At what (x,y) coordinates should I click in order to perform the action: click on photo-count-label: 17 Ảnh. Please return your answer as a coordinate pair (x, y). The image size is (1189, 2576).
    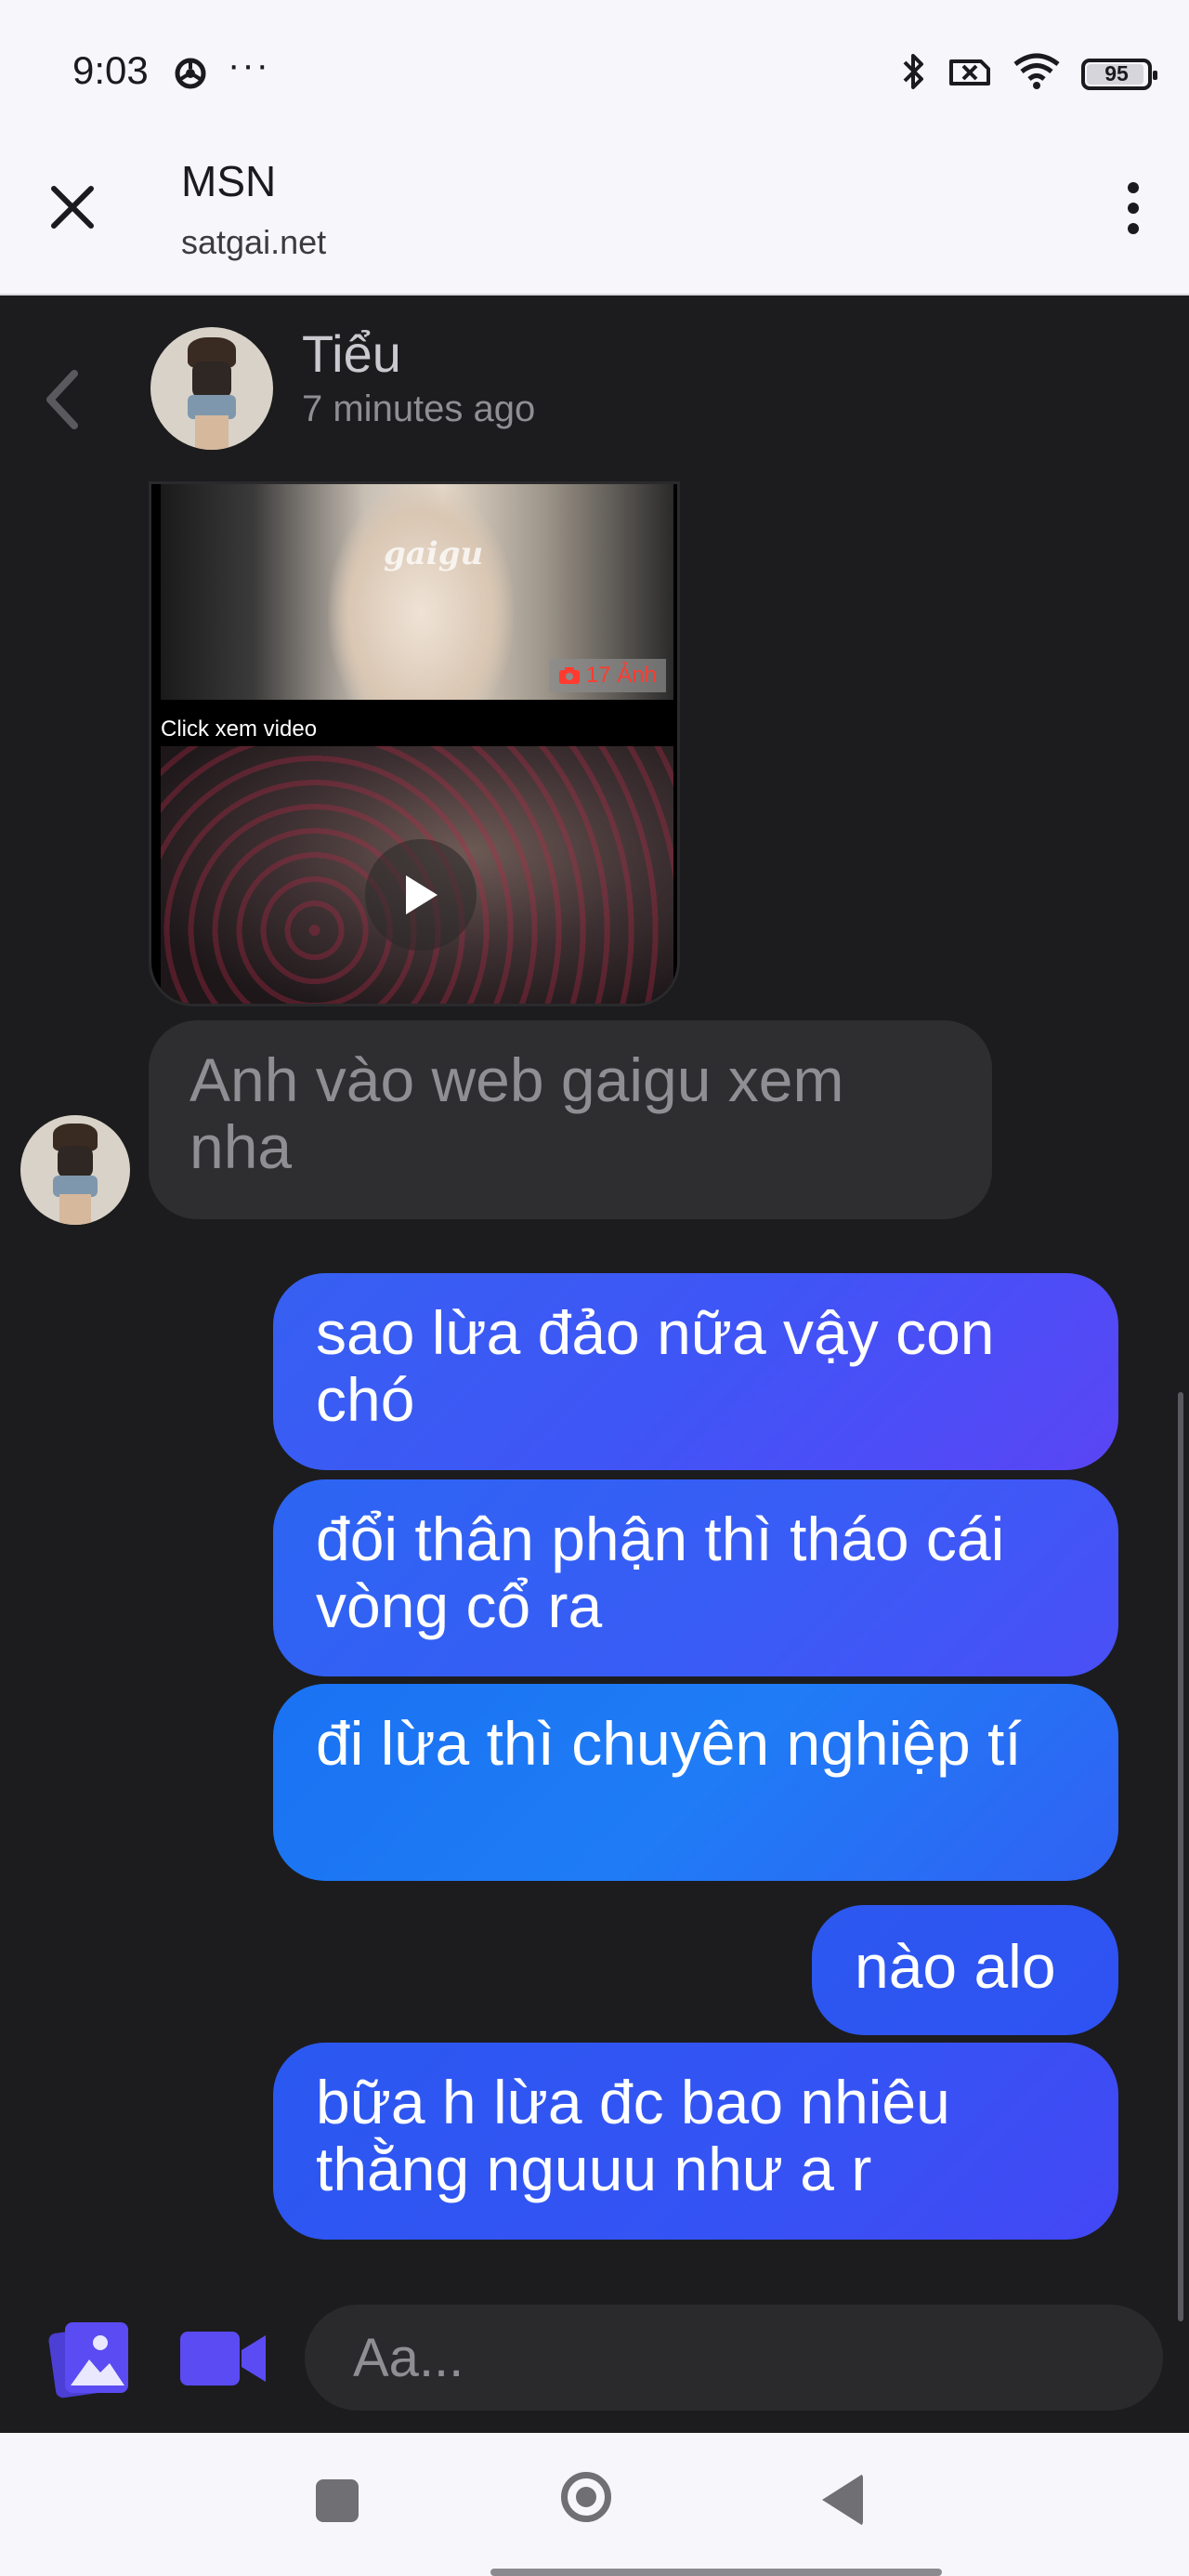
    Looking at the image, I should click on (621, 675).